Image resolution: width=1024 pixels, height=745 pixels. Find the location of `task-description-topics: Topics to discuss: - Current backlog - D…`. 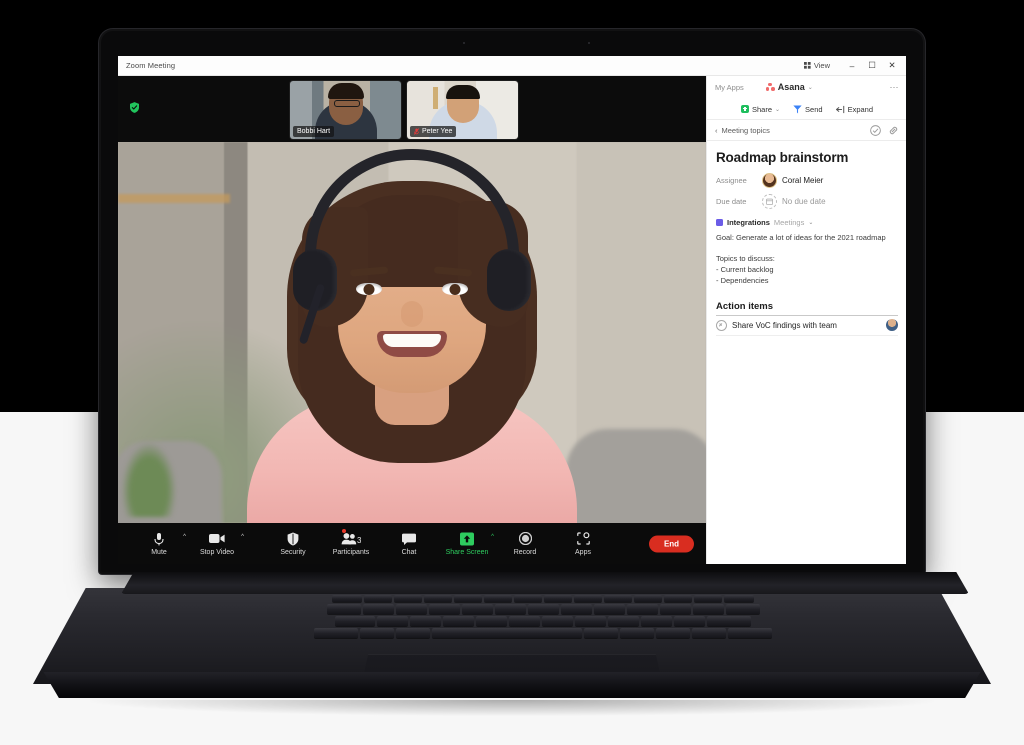

task-description-topics: Topics to discuss: - Current backlog - D… is located at coordinates (807, 270).